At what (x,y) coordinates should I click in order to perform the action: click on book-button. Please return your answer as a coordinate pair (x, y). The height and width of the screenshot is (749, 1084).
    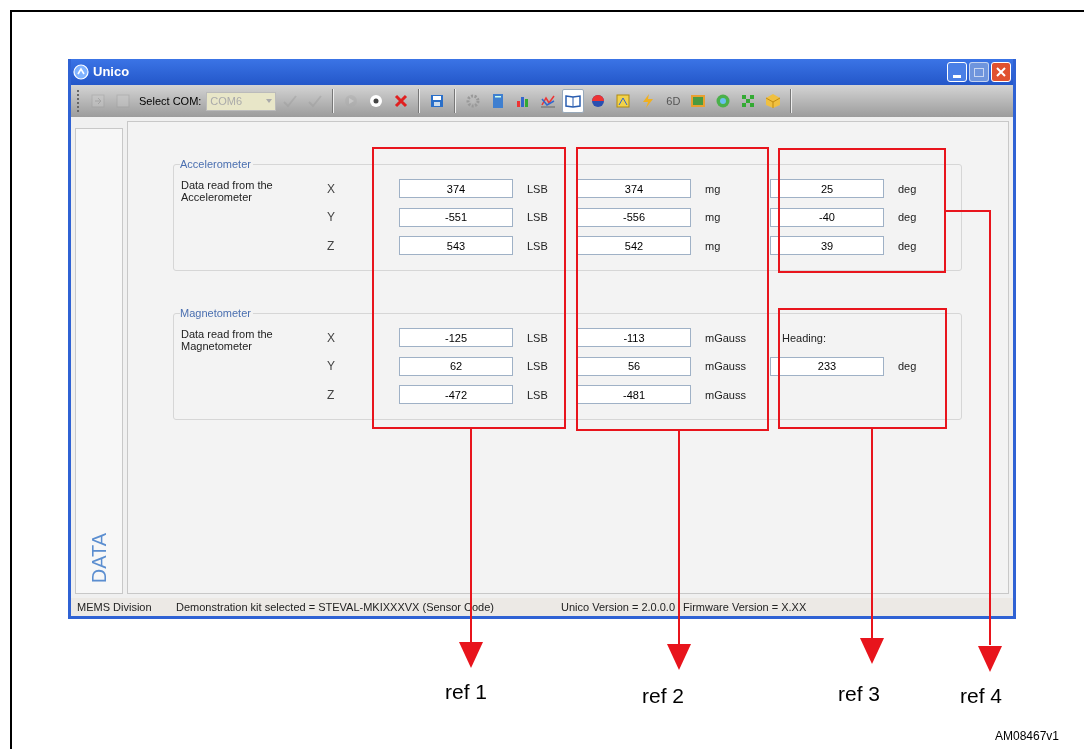
    Looking at the image, I should click on (573, 101).